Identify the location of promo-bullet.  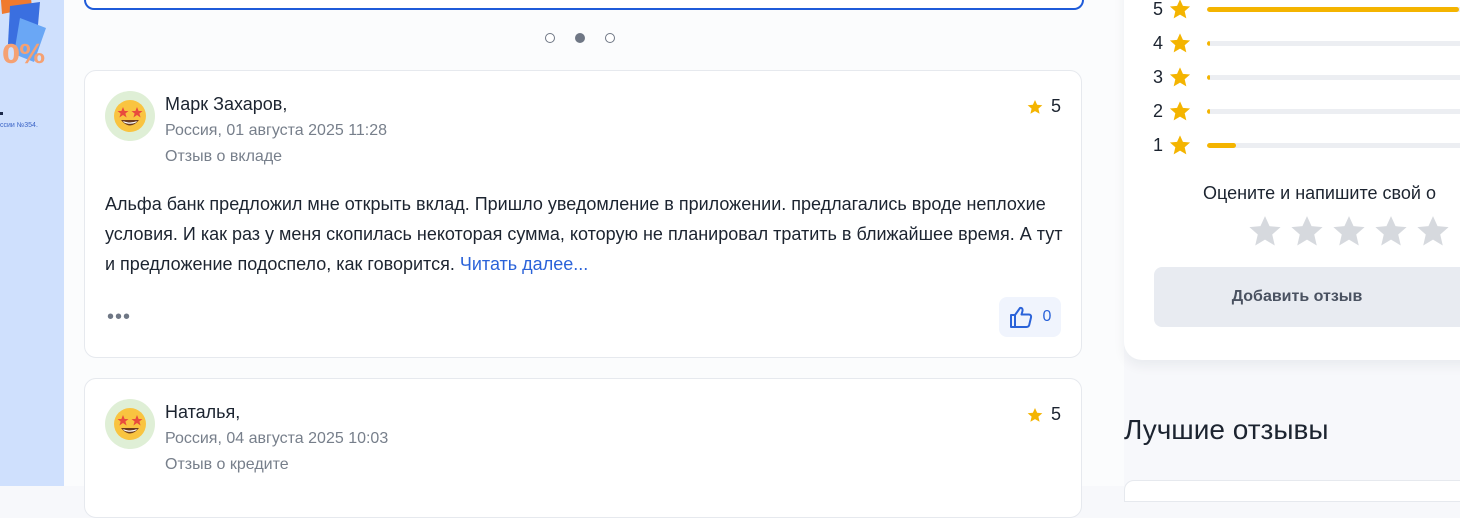
(1, 113).